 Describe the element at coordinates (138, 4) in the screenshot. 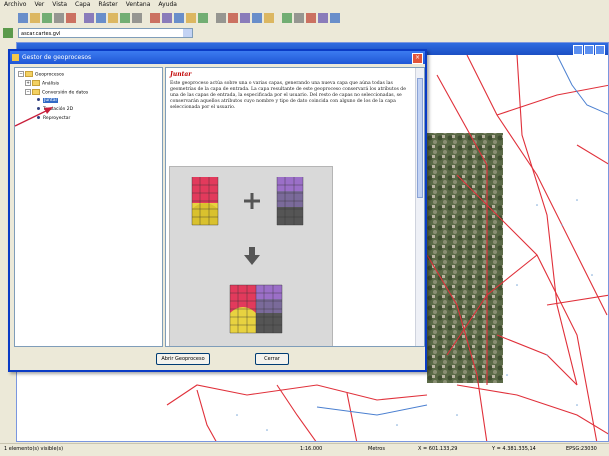

I see `menu-ventana: Ventana` at that location.